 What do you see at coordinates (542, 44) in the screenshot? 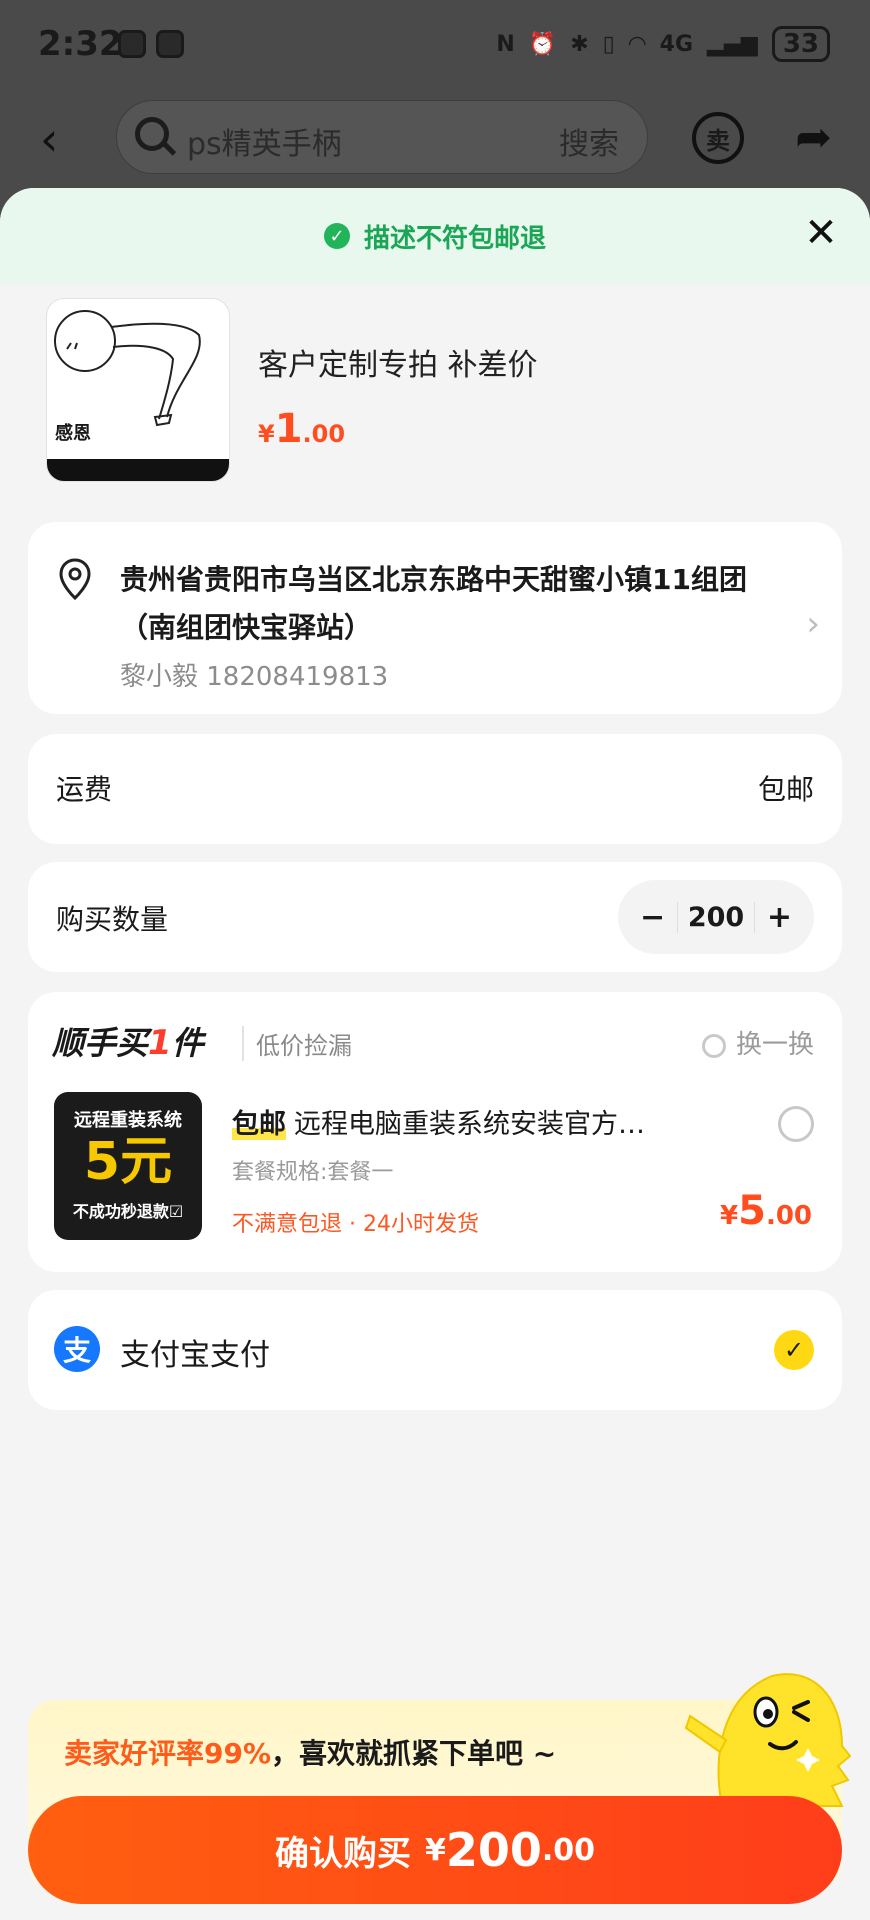
I see `alarm-icon: ⏰` at bounding box center [542, 44].